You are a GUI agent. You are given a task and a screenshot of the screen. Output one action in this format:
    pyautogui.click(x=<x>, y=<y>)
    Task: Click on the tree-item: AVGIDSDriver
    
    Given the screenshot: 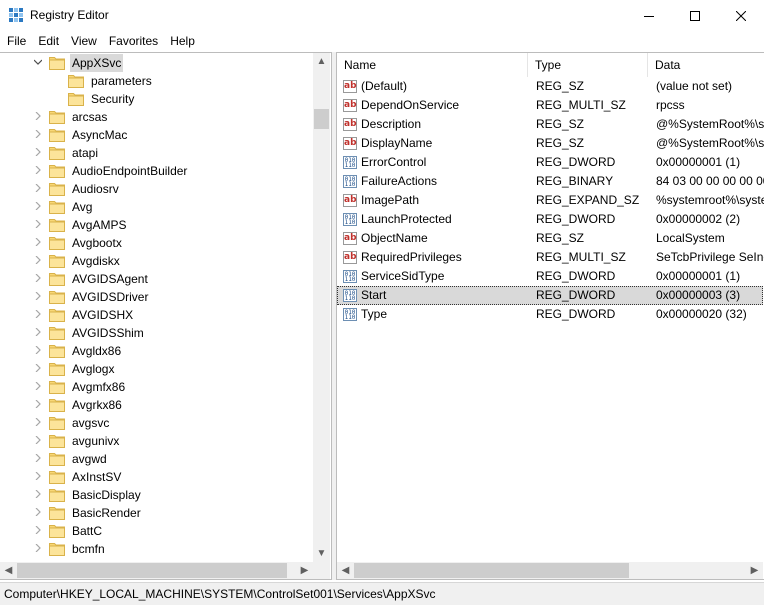 What is the action you would take?
    pyautogui.click(x=156, y=297)
    